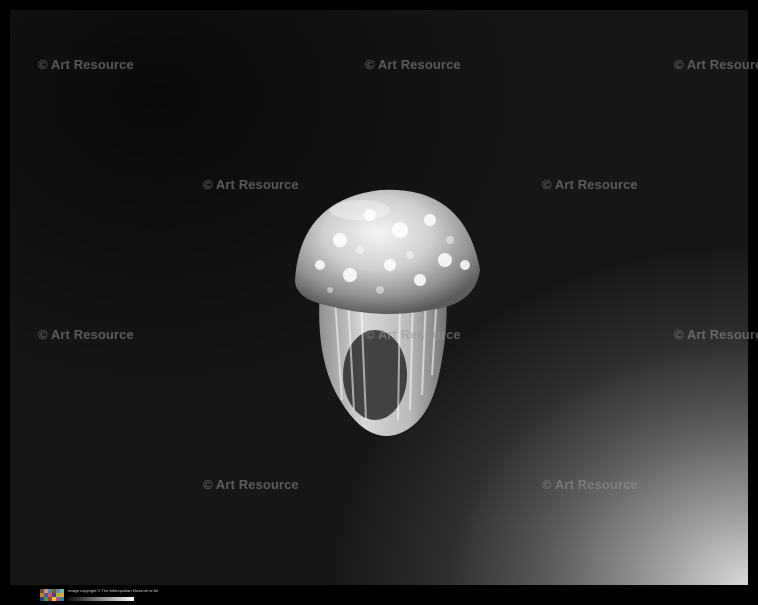  I want to click on grayscale-bar, so click(101, 599).